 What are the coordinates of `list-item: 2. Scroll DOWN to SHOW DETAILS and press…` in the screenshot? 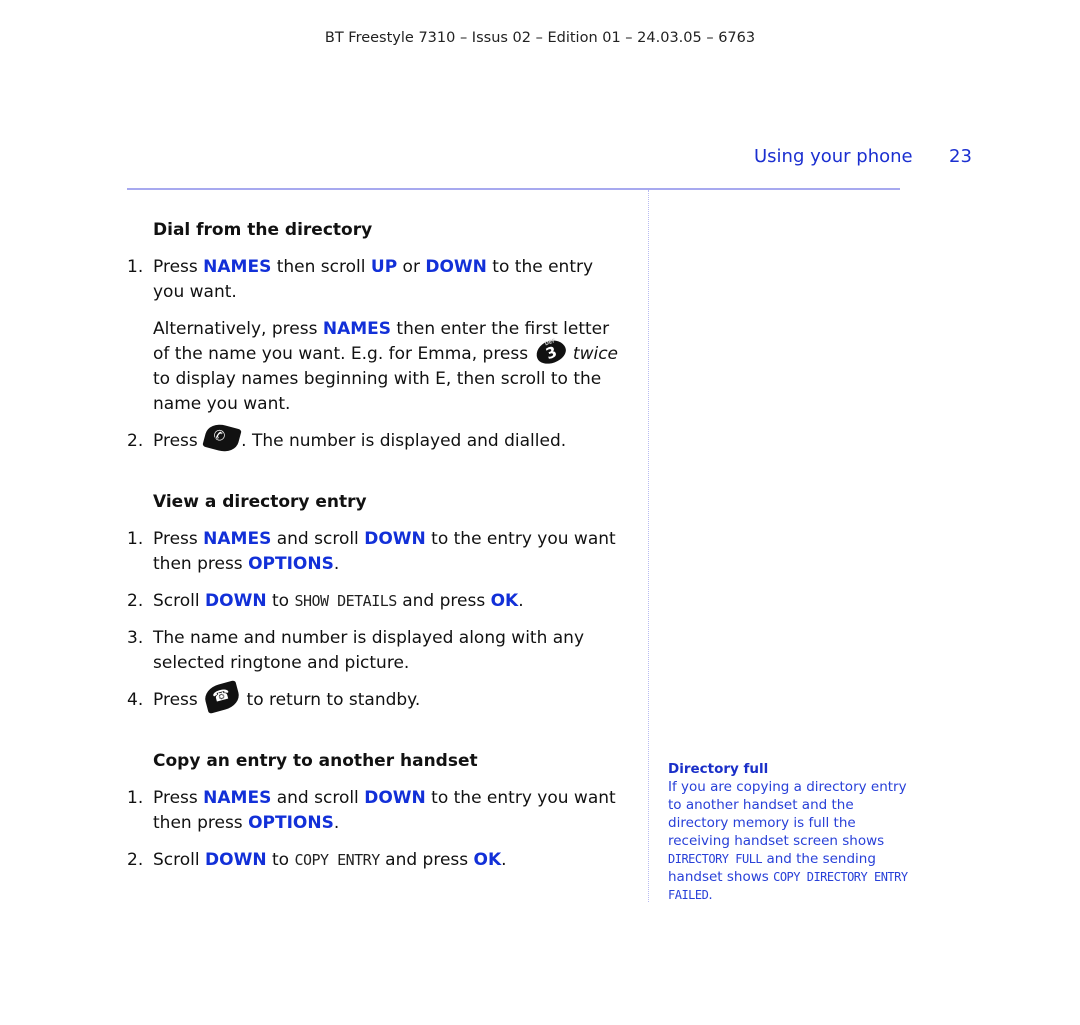 It's located at (377, 601).